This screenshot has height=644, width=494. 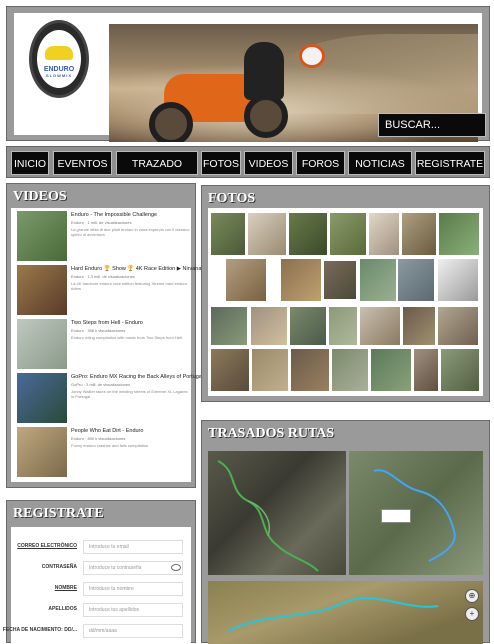 I want to click on route-map: ⊕ +, so click(x=345, y=612).